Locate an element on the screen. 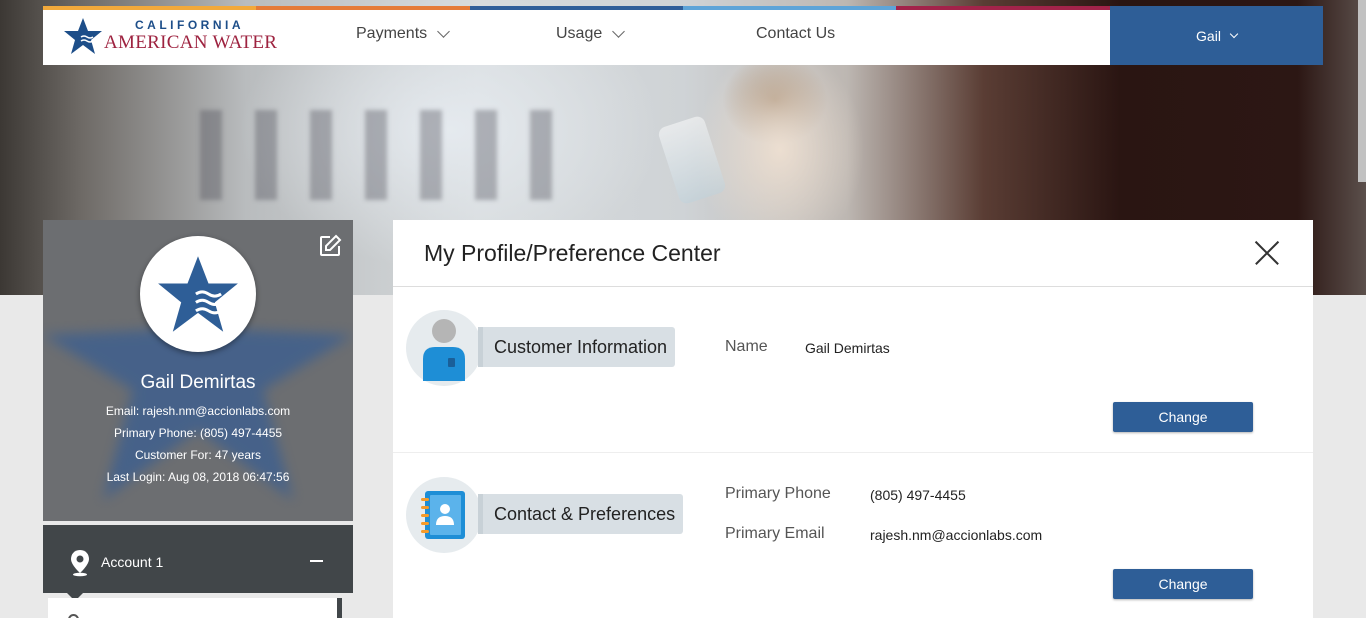 This screenshot has height=618, width=1366. primary-email-label: Primary Email is located at coordinates (775, 533).